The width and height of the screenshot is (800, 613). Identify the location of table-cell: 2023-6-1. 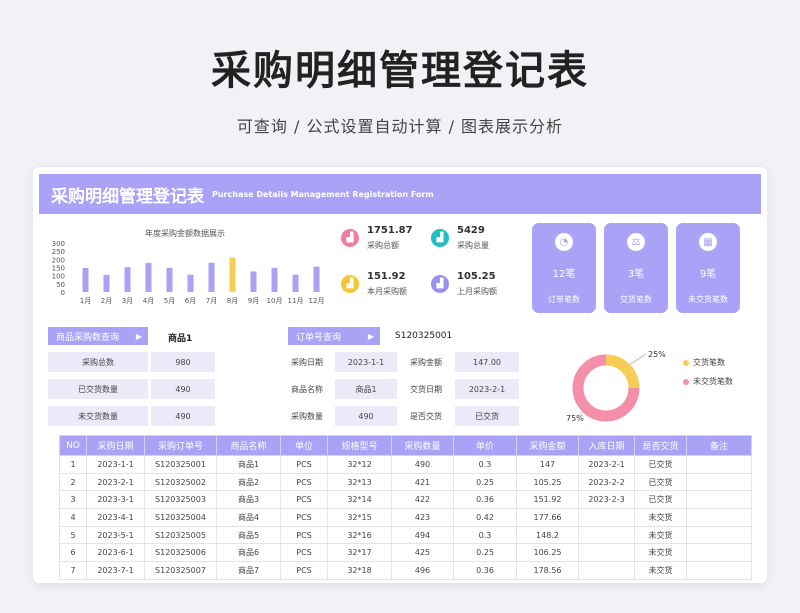
(115, 553).